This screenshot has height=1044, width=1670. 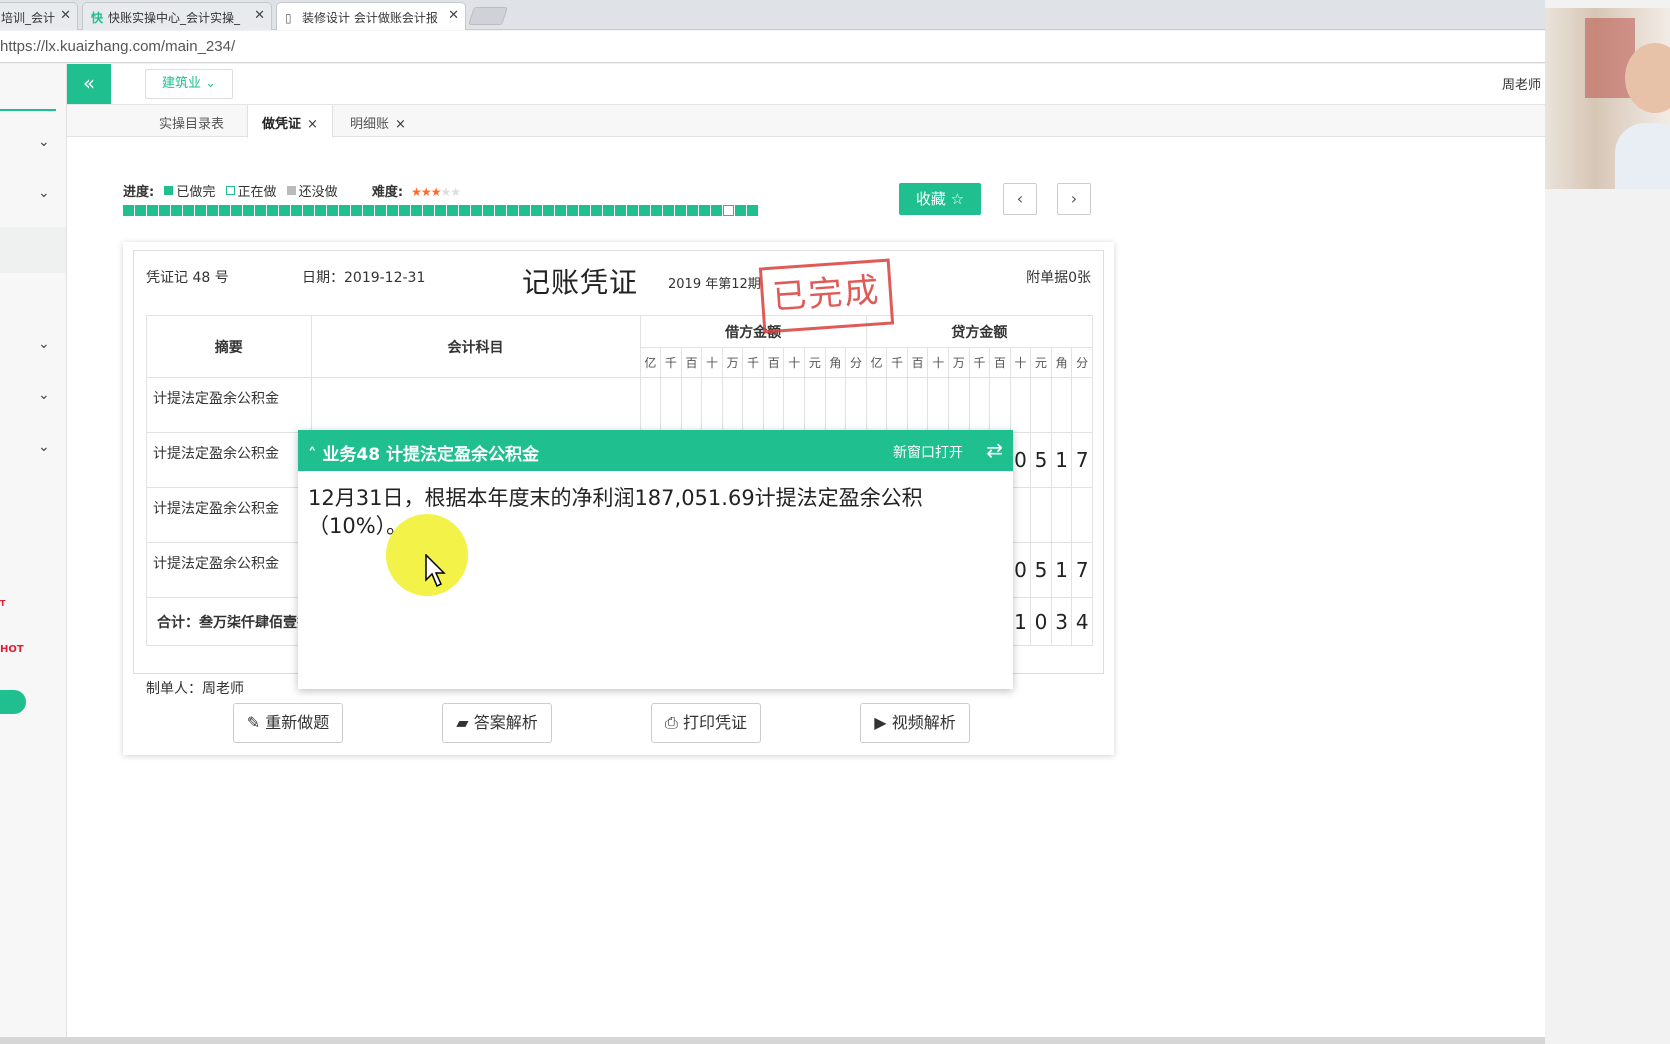 I want to click on open-new-window-link: 新窗口打开, so click(x=928, y=452).